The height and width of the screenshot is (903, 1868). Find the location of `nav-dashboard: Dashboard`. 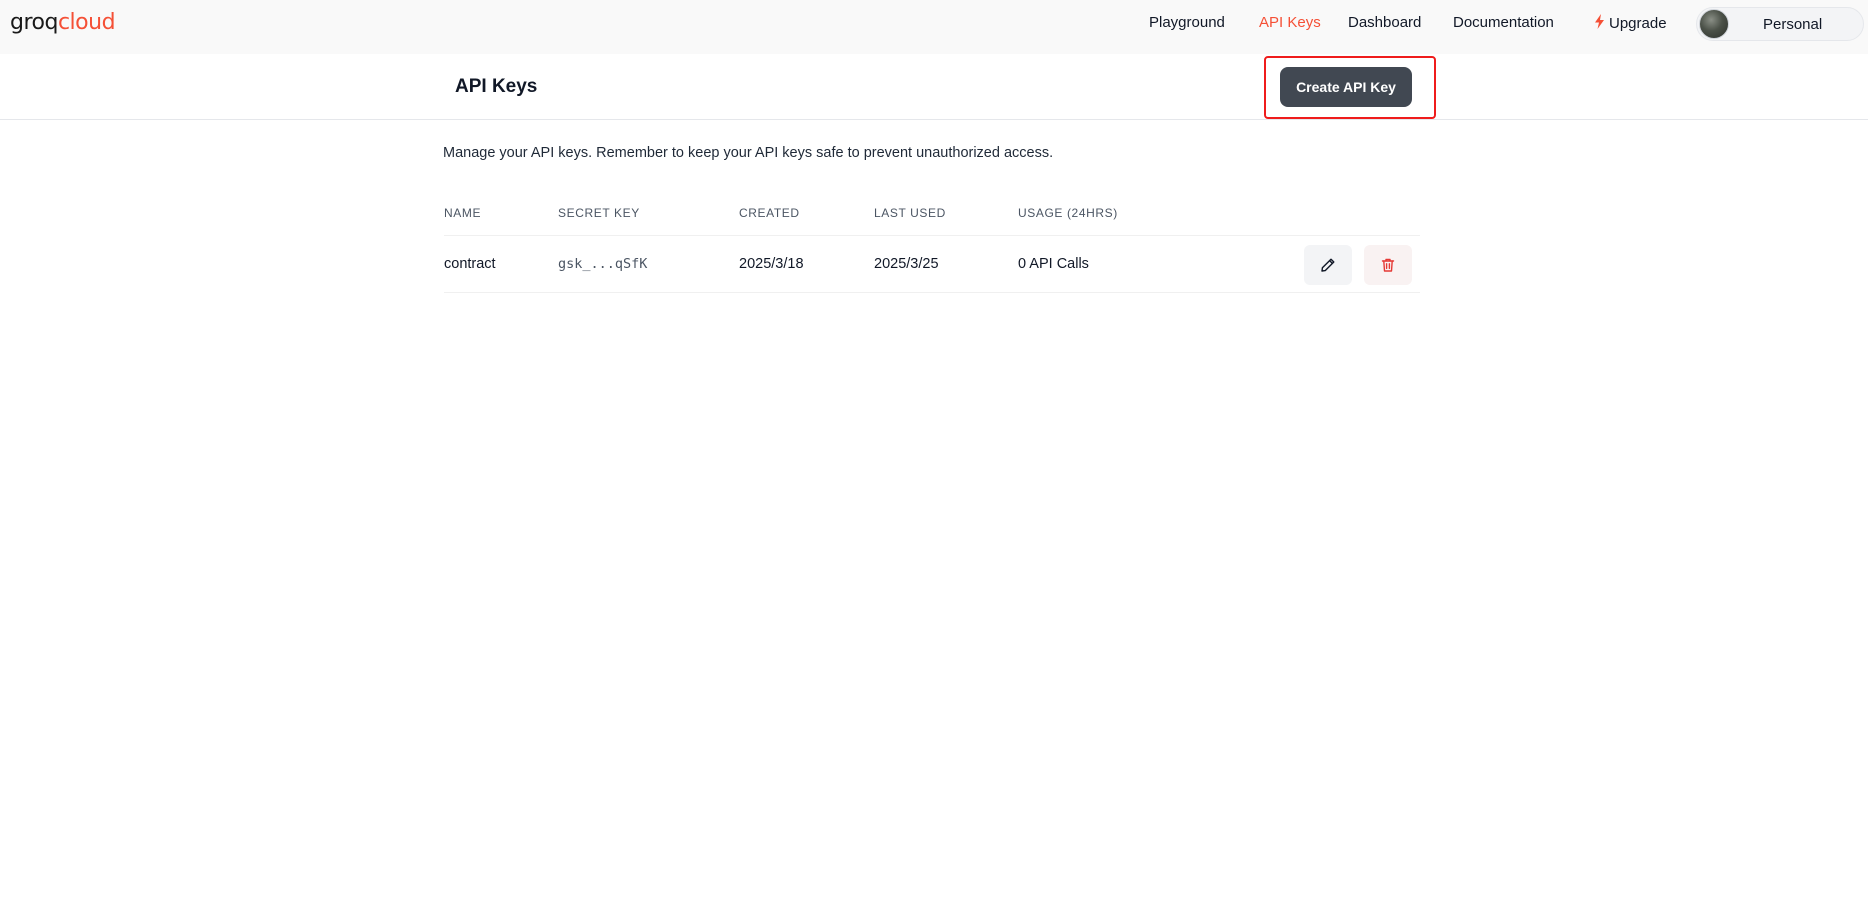

nav-dashboard: Dashboard is located at coordinates (1384, 22).